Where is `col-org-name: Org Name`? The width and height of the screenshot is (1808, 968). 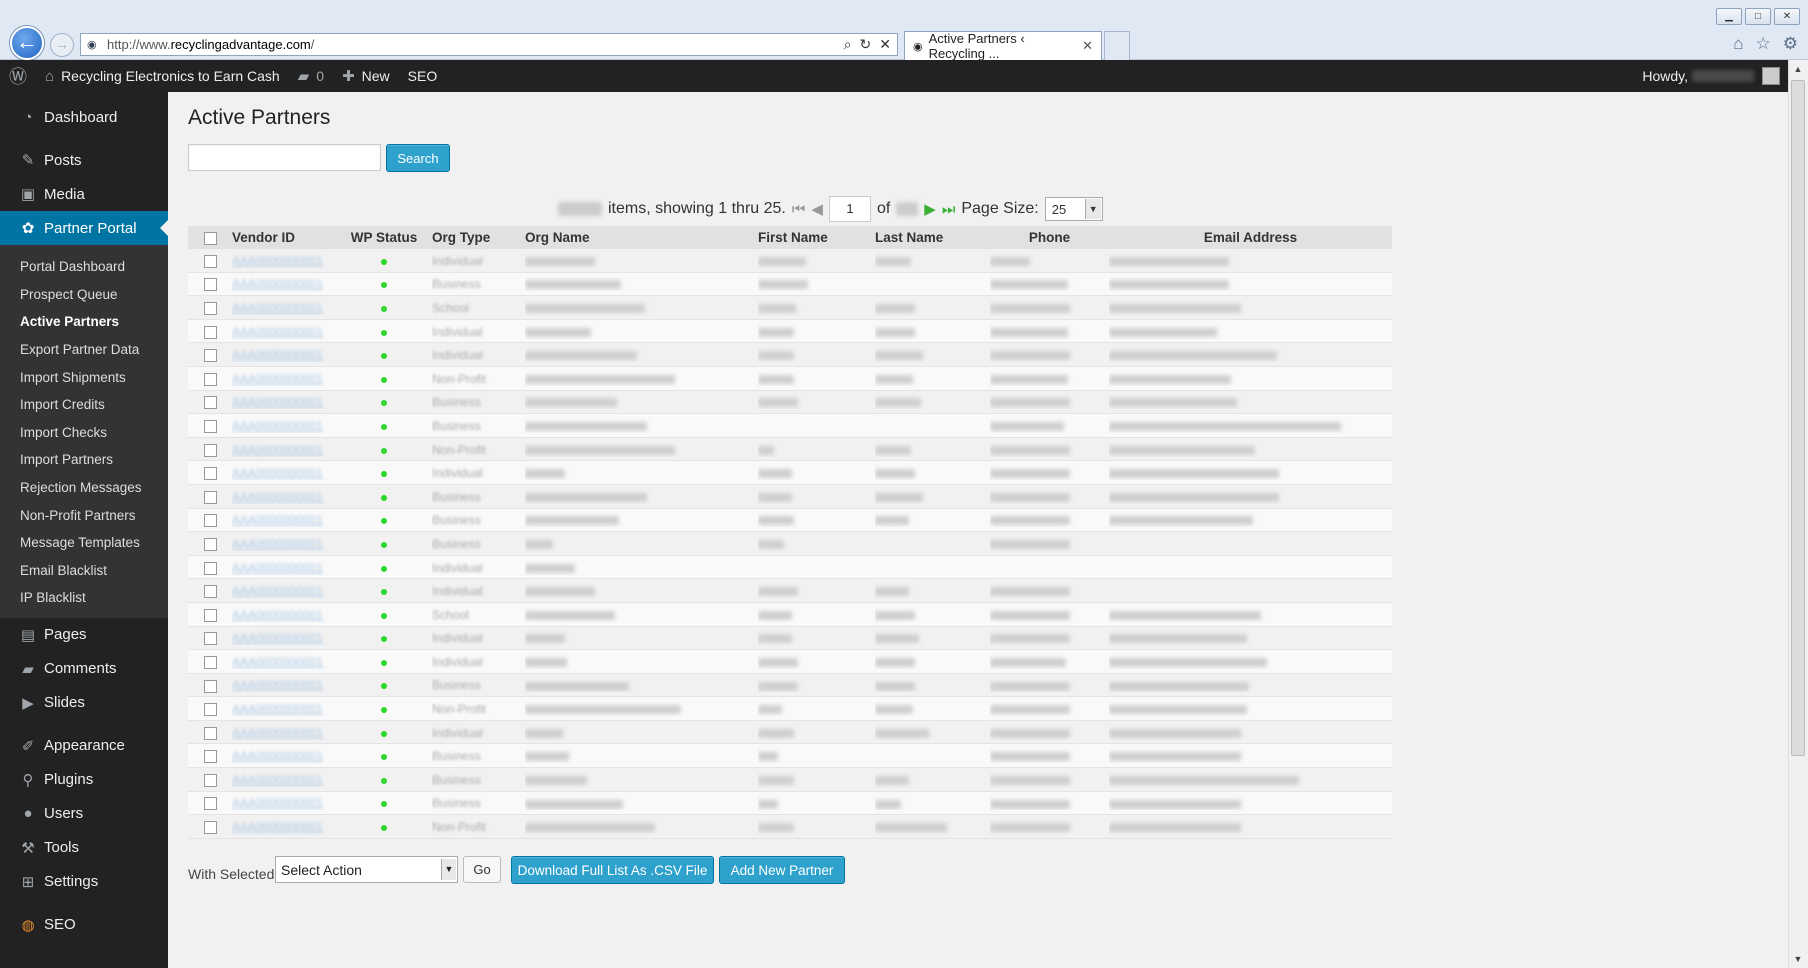 col-org-name: Org Name is located at coordinates (641, 237).